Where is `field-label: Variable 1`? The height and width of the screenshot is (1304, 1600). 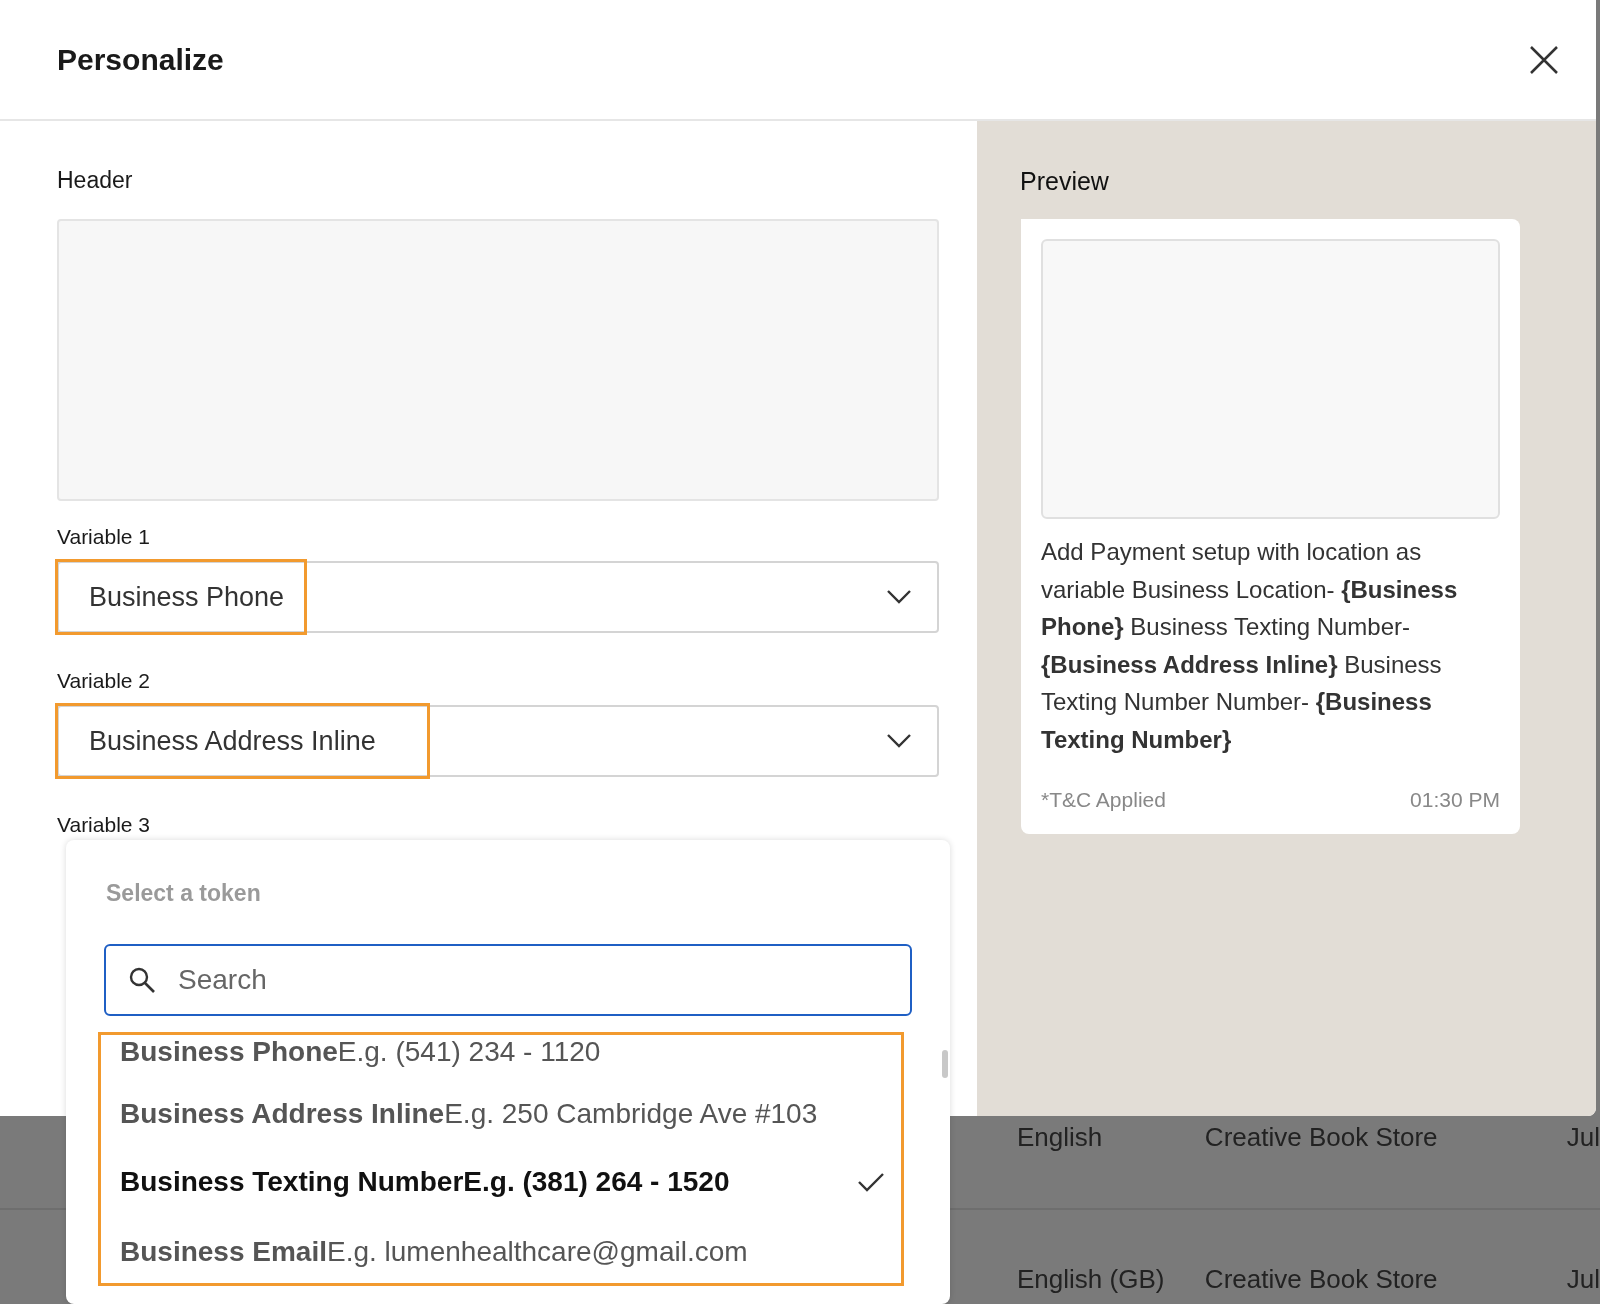
field-label: Variable 1 is located at coordinates (104, 537).